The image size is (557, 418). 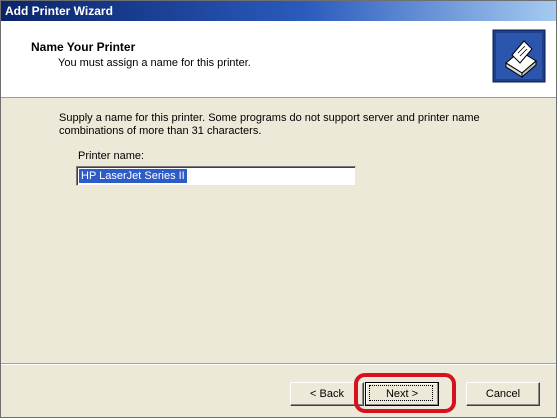 I want to click on cancel-button: Cancel, so click(x=503, y=394).